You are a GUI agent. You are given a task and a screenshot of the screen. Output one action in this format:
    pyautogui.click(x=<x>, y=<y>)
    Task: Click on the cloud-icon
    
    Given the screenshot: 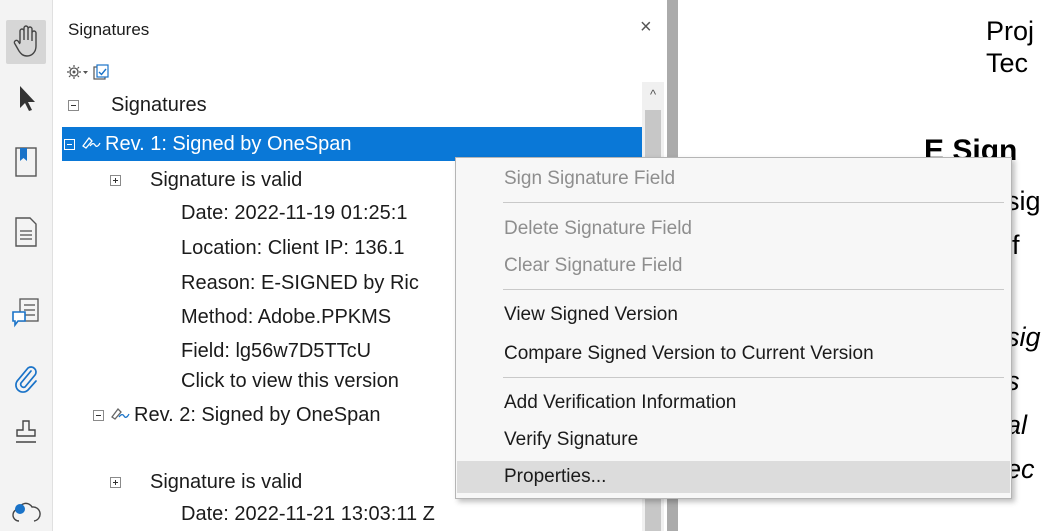 What is the action you would take?
    pyautogui.click(x=26, y=512)
    